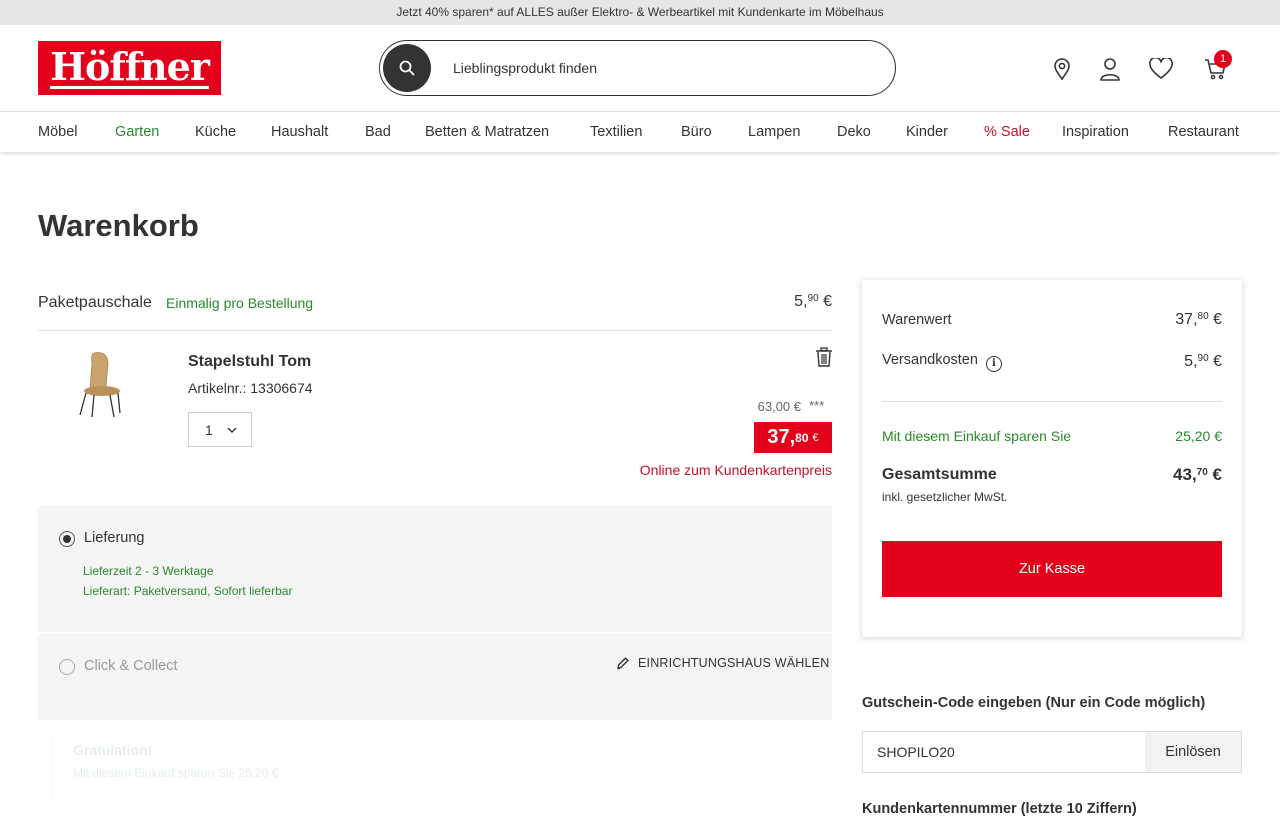  I want to click on user-icon, so click(1110, 69).